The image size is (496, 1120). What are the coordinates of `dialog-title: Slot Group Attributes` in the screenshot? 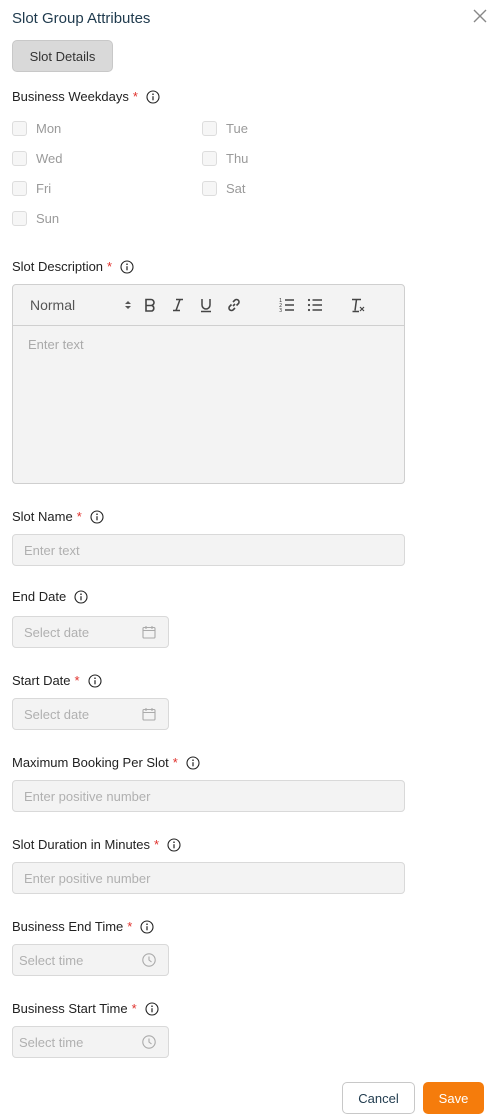 It's located at (81, 18).